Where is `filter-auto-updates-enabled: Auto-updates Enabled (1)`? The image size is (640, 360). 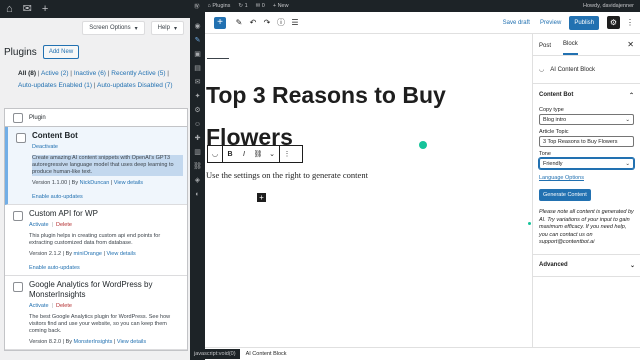
filter-auto-updates-enabled: Auto-updates Enabled (1) is located at coordinates (55, 85).